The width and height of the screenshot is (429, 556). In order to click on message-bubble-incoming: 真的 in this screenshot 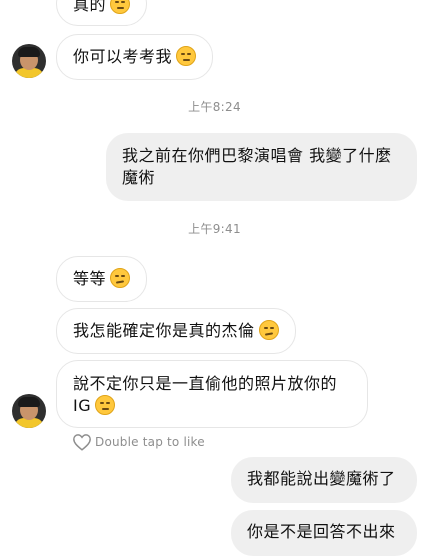, I will do `click(102, 13)`.